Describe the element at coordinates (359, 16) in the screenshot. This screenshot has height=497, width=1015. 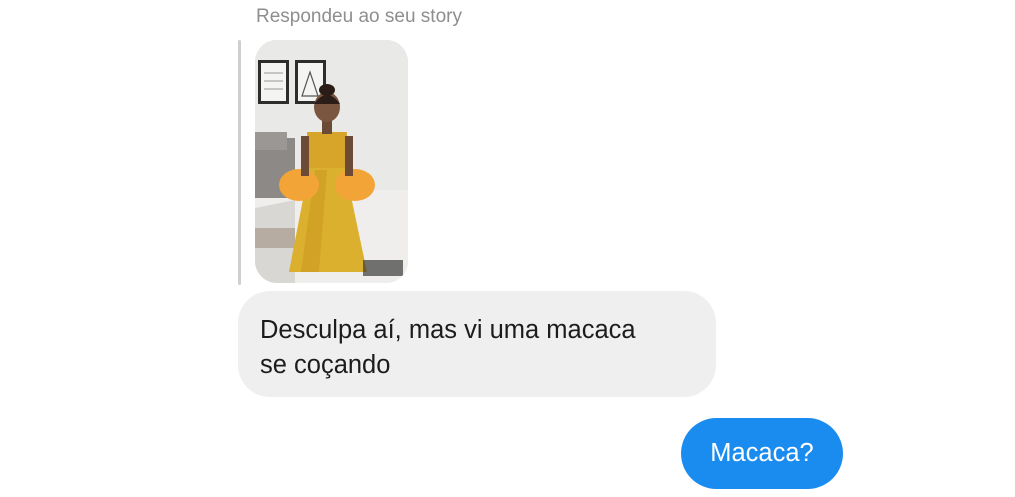
I see `story-reply-caption: Respondeu ao seu story` at that location.